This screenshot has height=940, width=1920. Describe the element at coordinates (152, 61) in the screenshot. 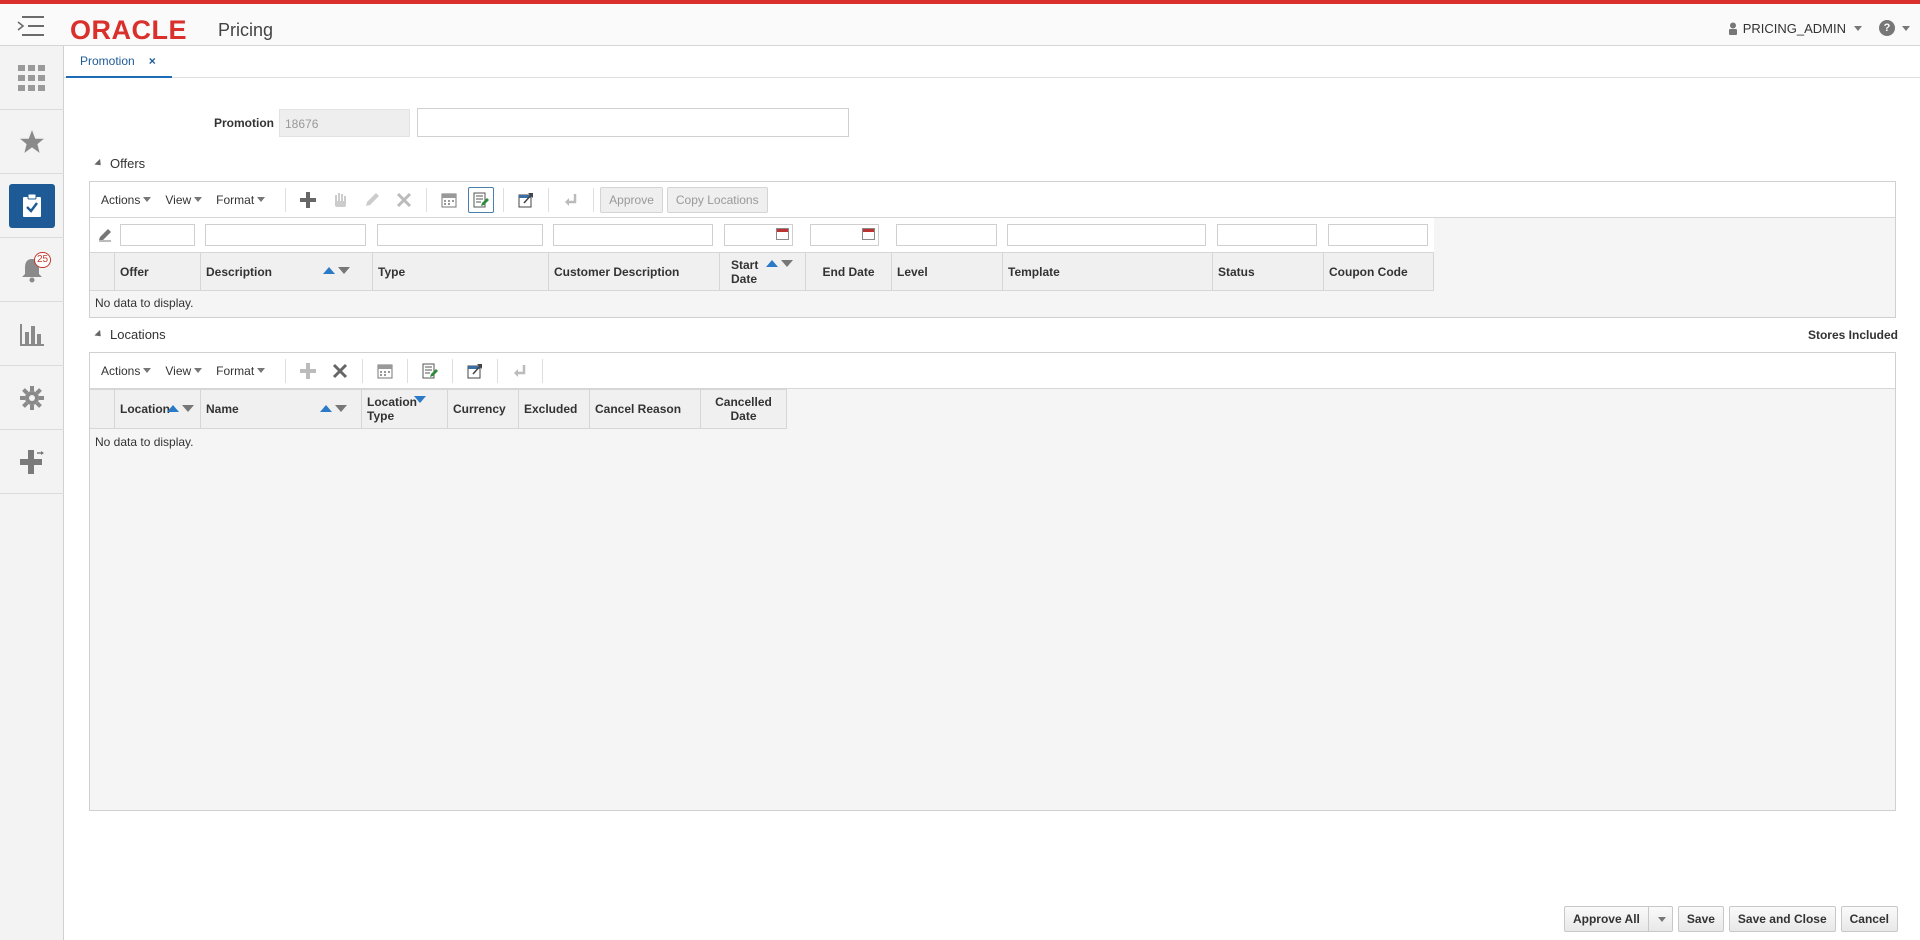

I see `close-icon: ×` at that location.